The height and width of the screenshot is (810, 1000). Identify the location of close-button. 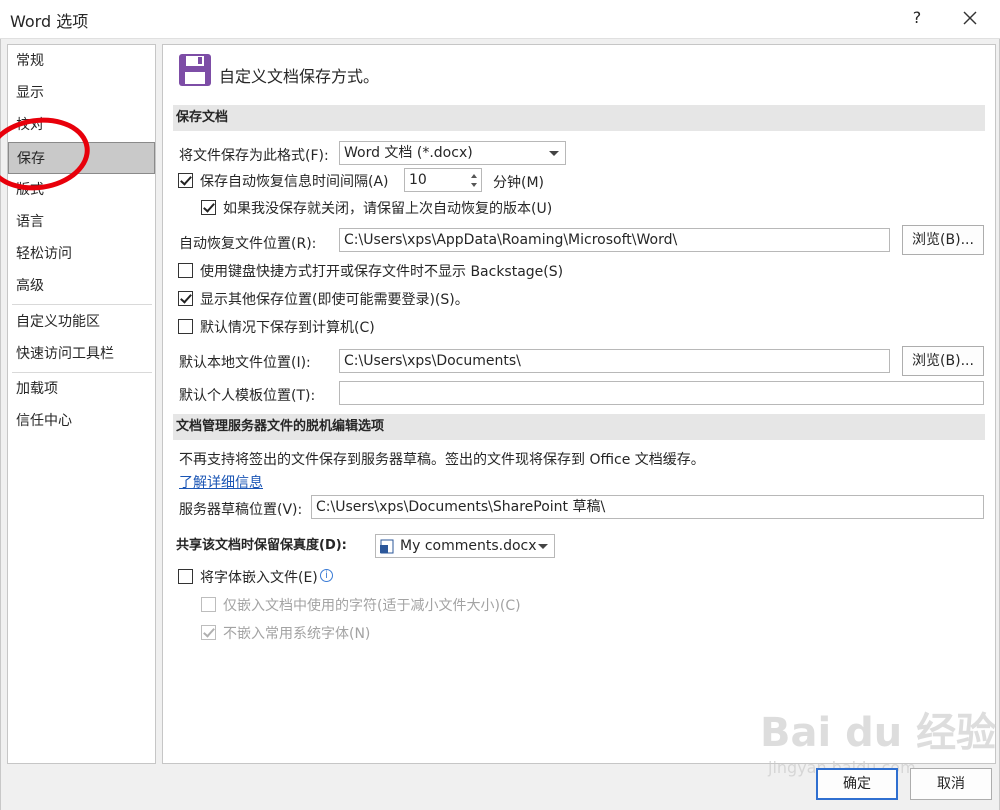
(970, 18).